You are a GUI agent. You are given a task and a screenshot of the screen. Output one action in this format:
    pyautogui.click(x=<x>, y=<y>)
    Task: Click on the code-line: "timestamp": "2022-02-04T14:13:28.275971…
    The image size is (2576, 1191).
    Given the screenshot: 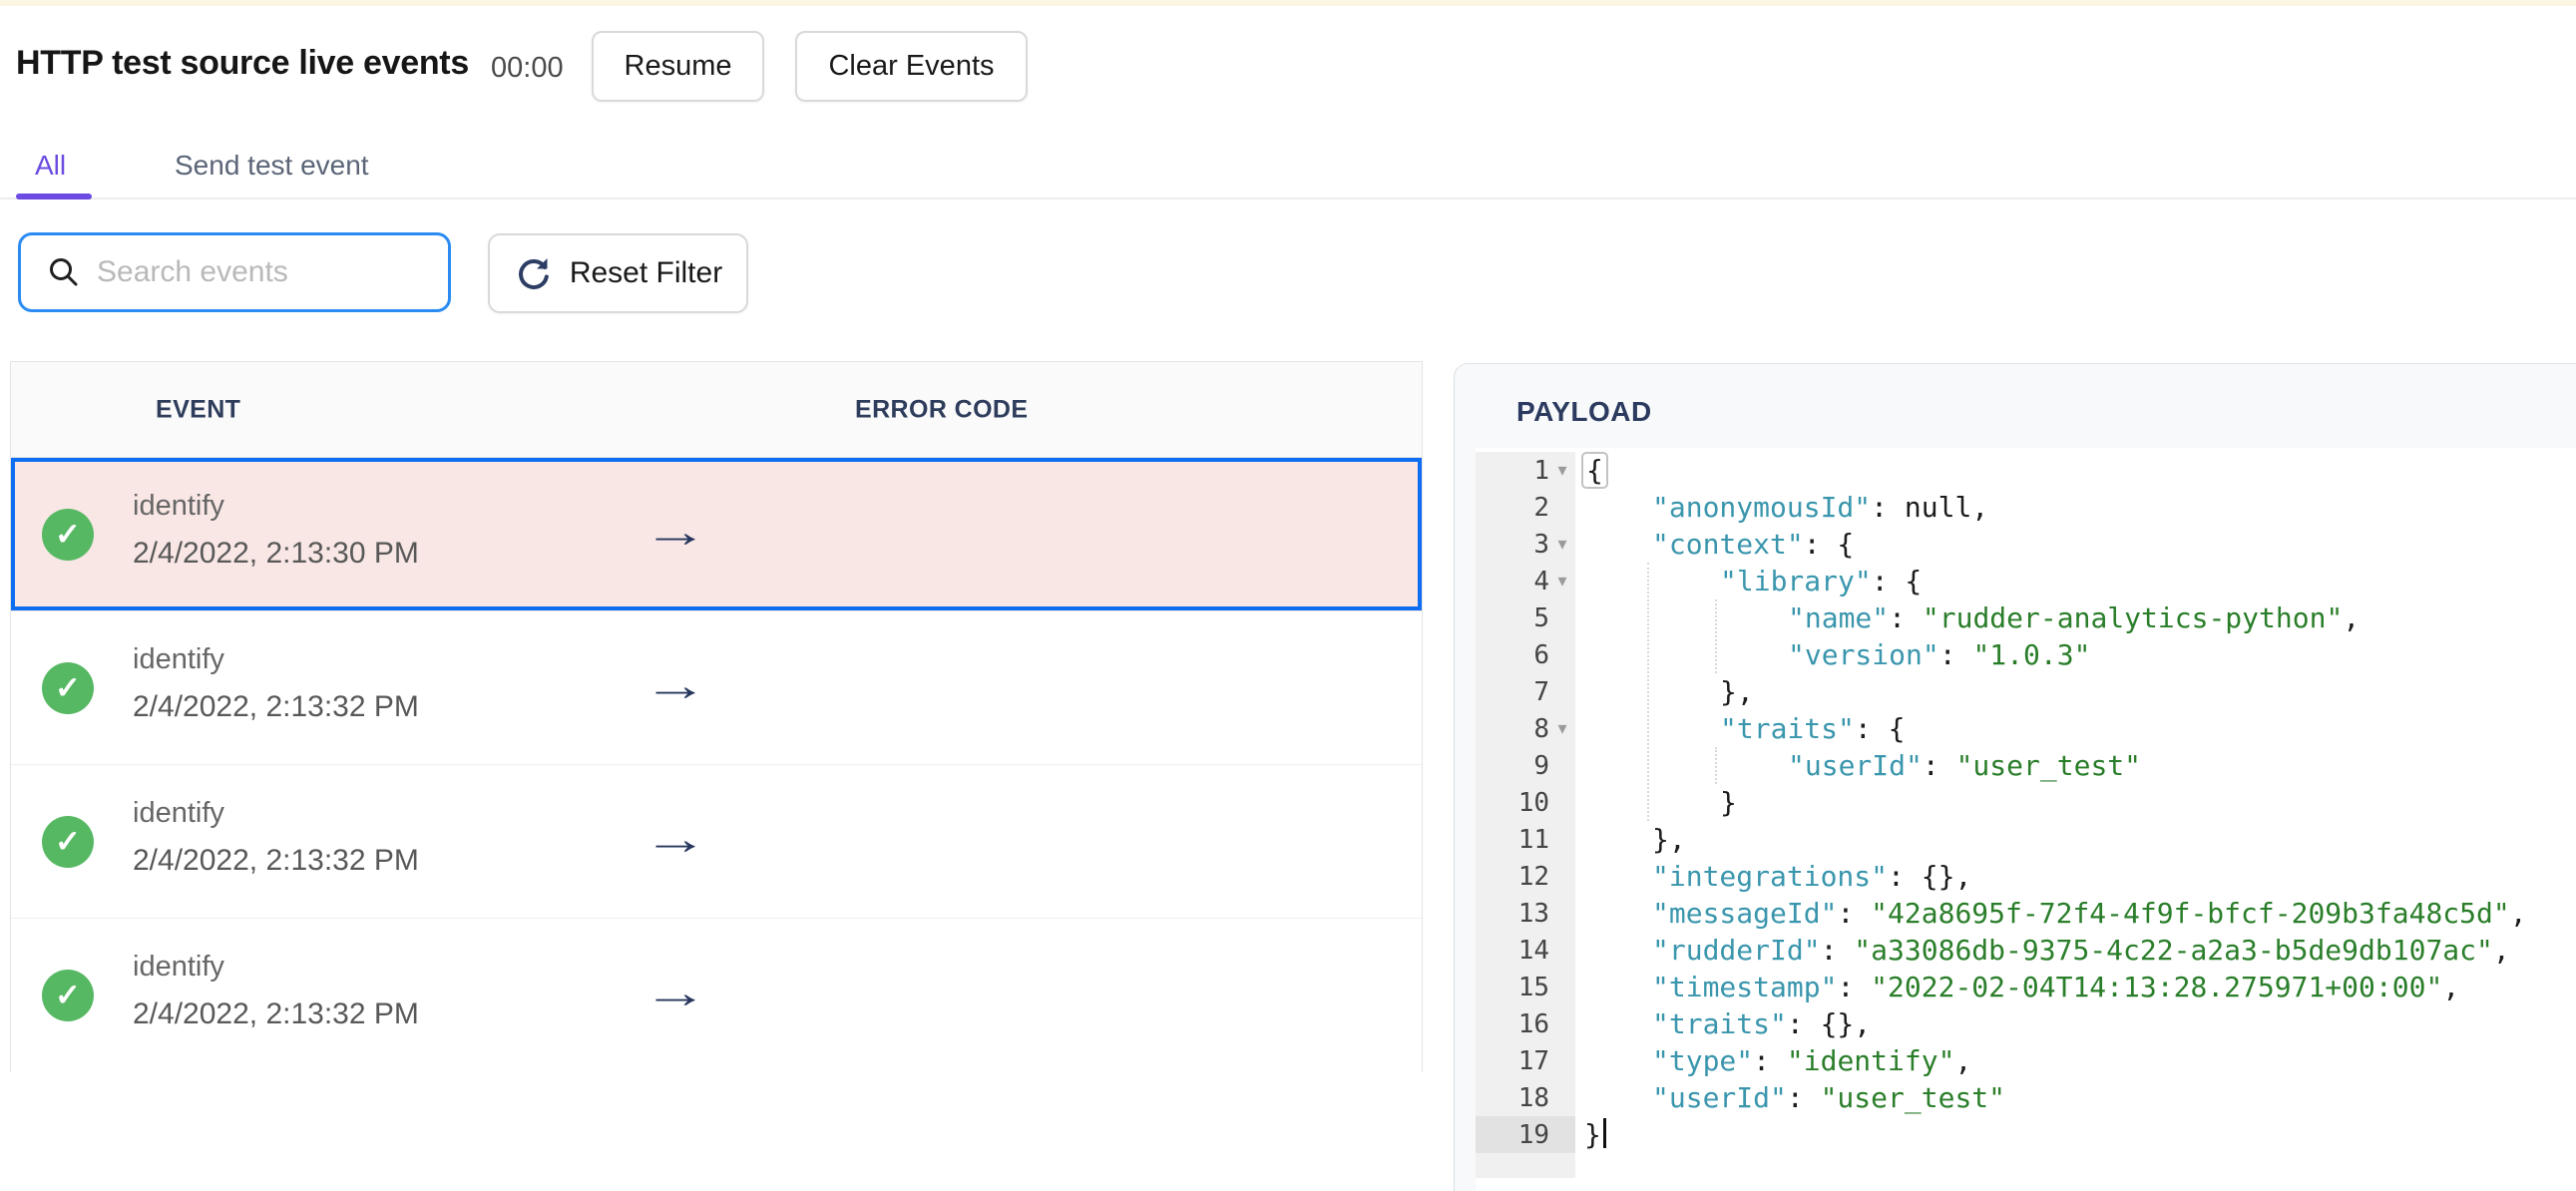 What is the action you would take?
    pyautogui.click(x=2056, y=987)
    